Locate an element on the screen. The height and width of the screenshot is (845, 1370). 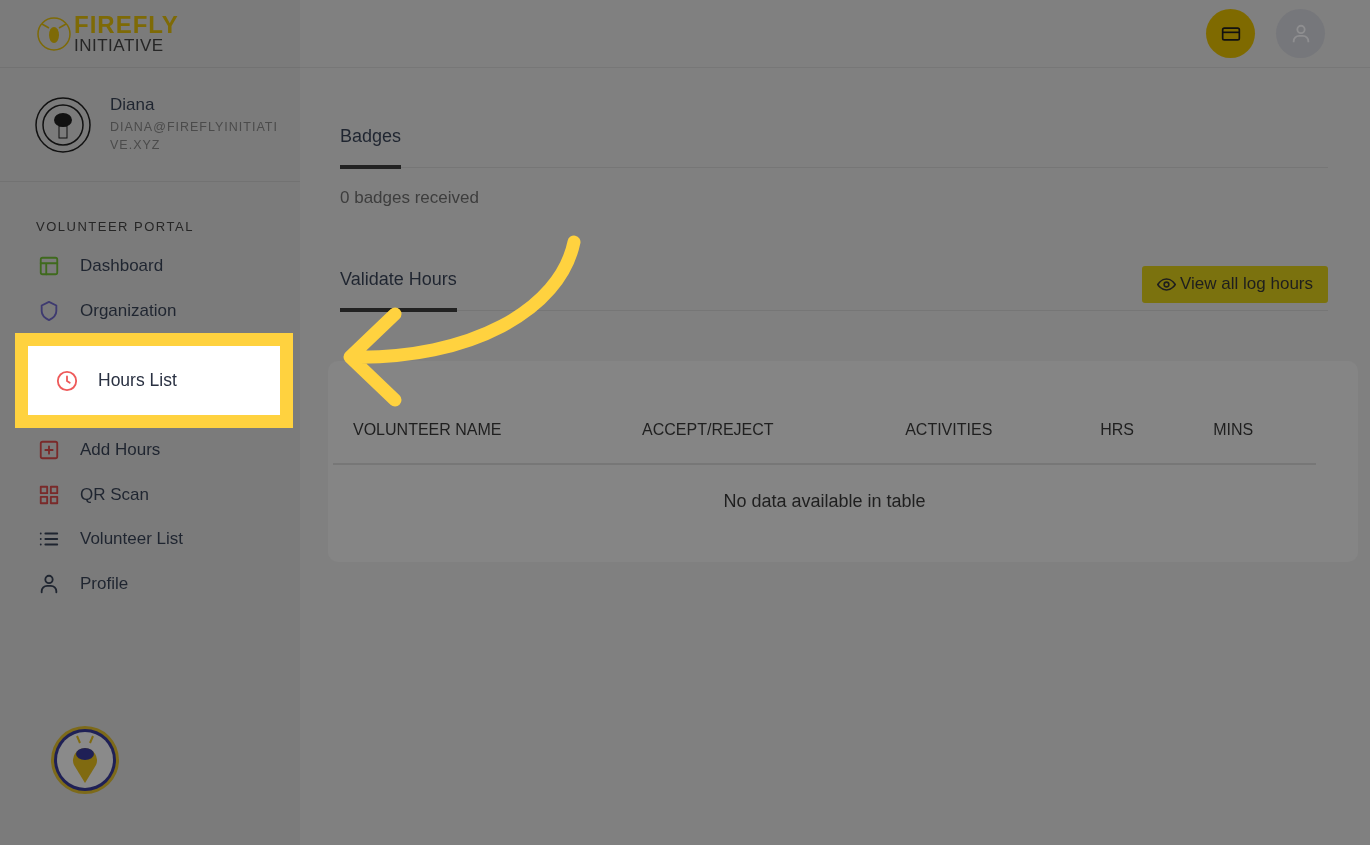
logo-subtext: INITIATIVE is located at coordinates (119, 45).